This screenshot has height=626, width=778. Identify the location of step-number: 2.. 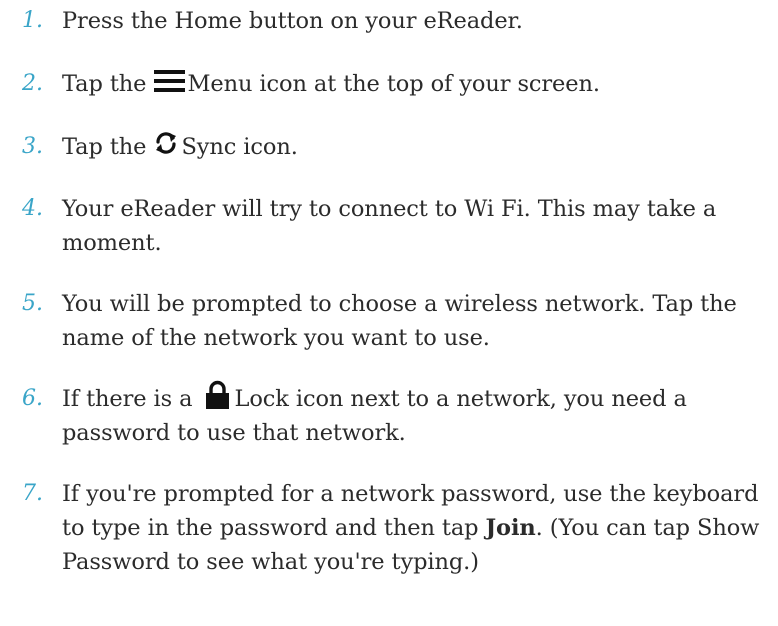
(32, 83).